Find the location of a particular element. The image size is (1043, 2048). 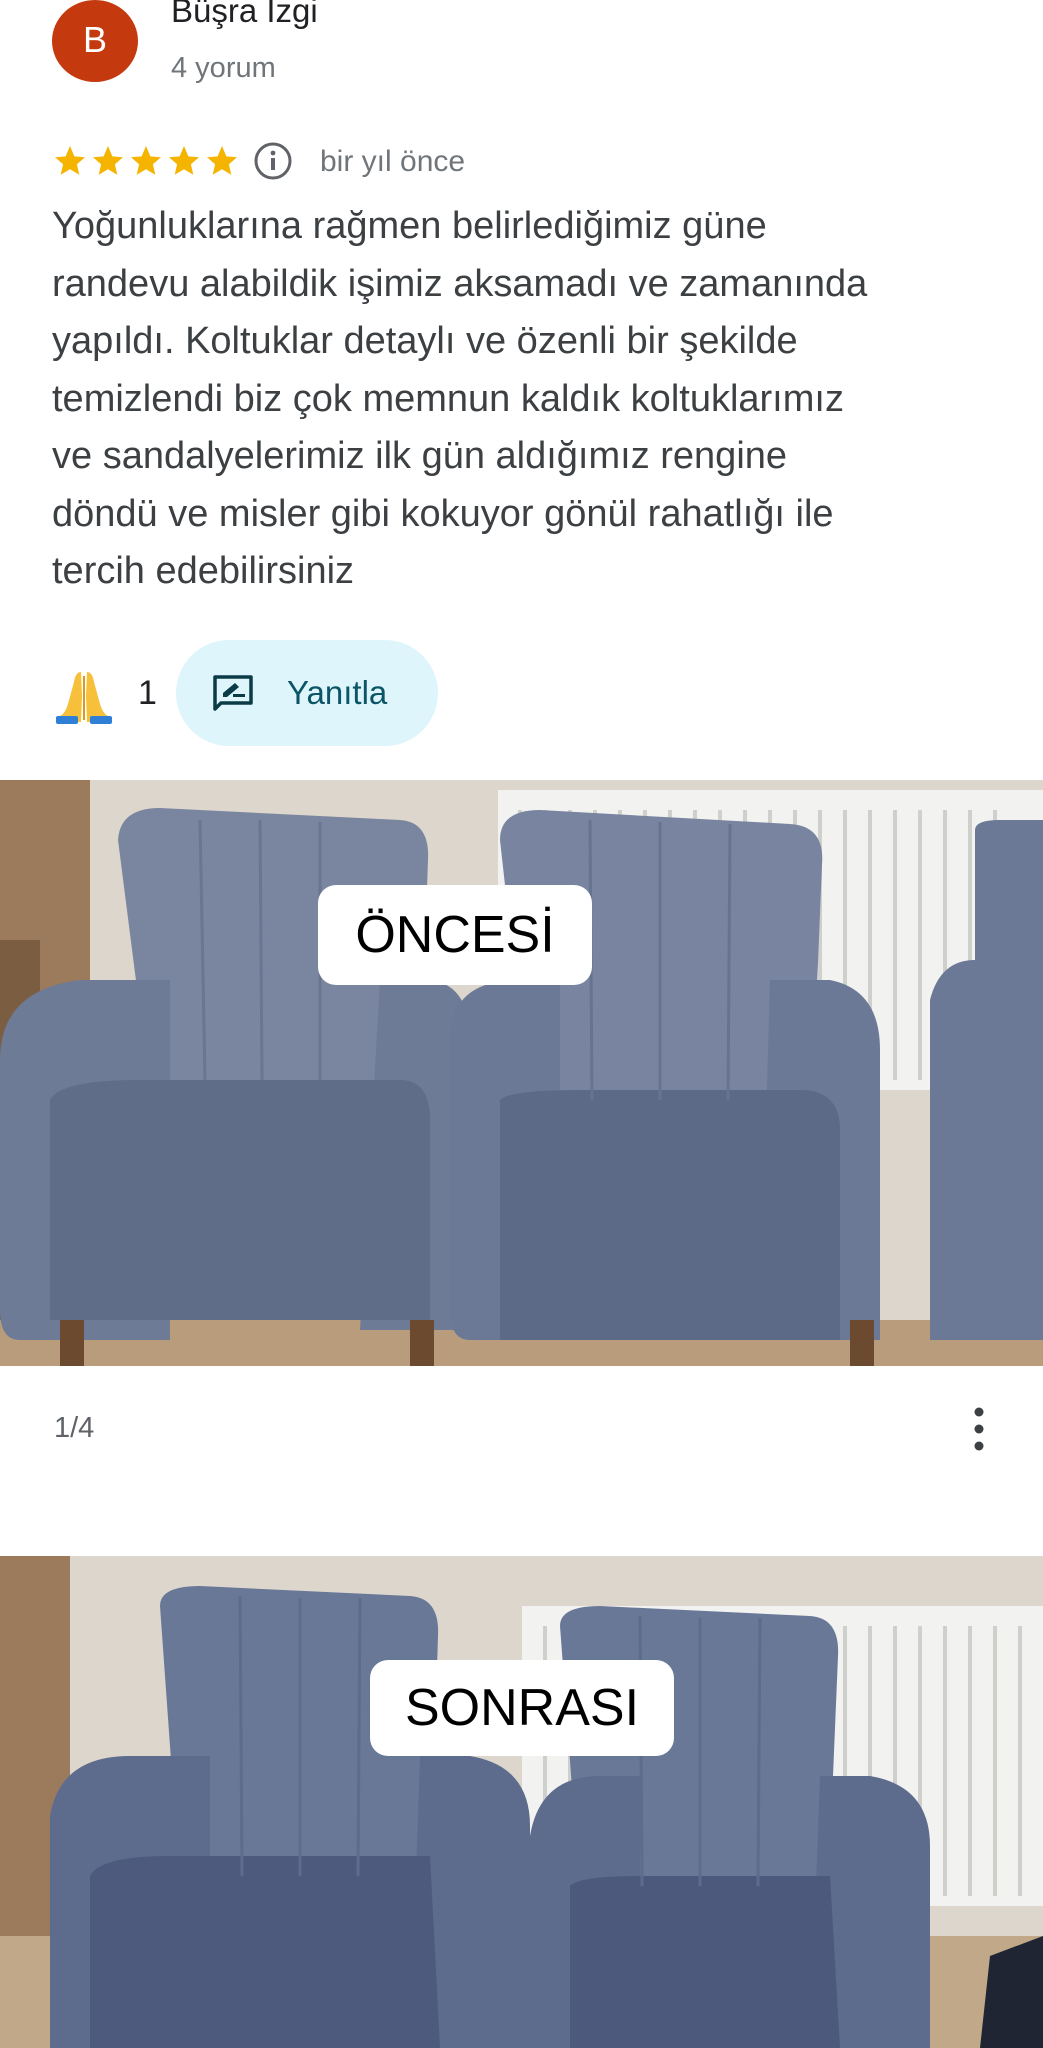

reply-label: Yanıtla is located at coordinates (337, 692).